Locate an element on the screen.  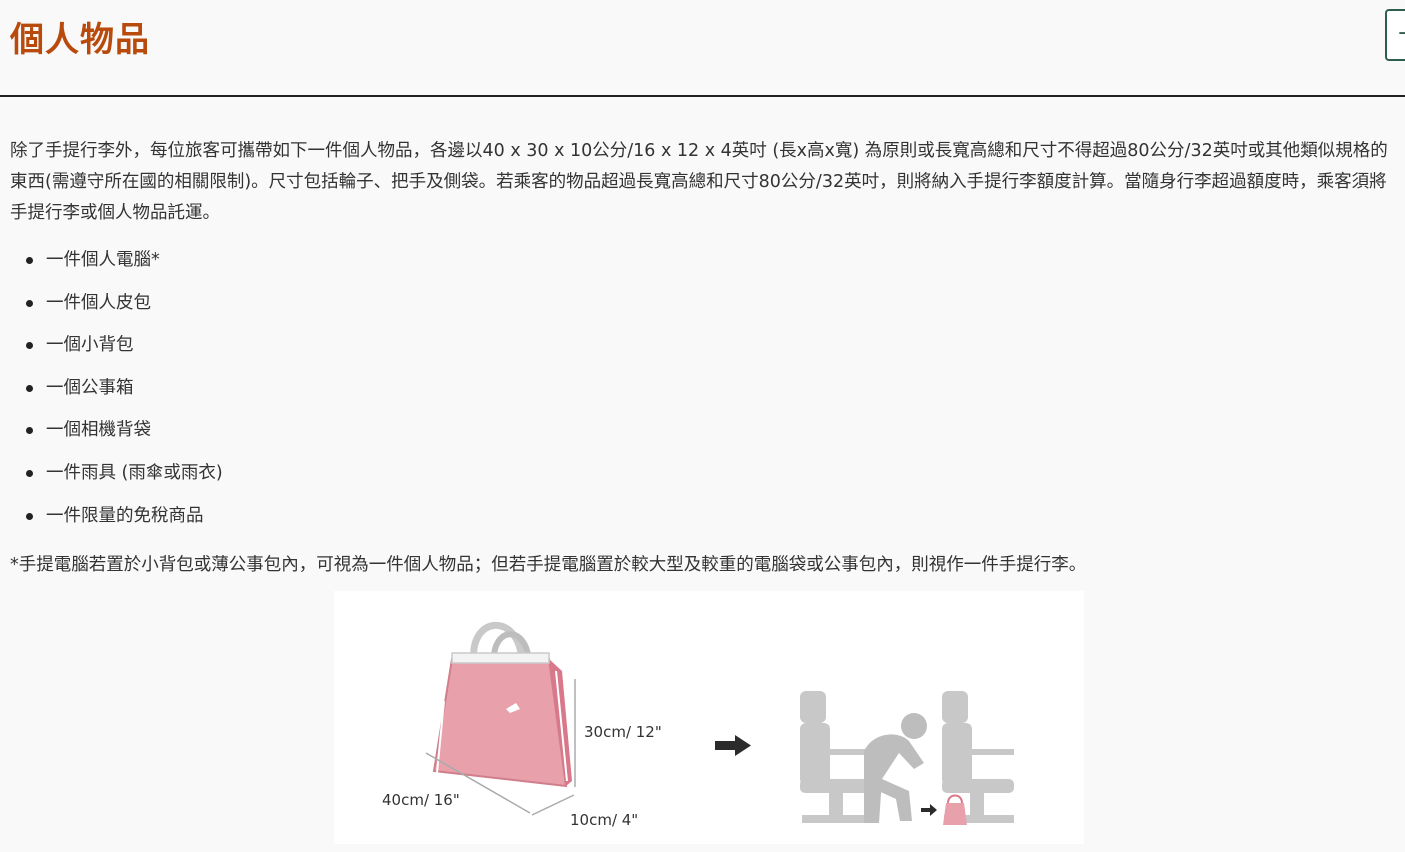
arrow-right-icon is located at coordinates (733, 745).